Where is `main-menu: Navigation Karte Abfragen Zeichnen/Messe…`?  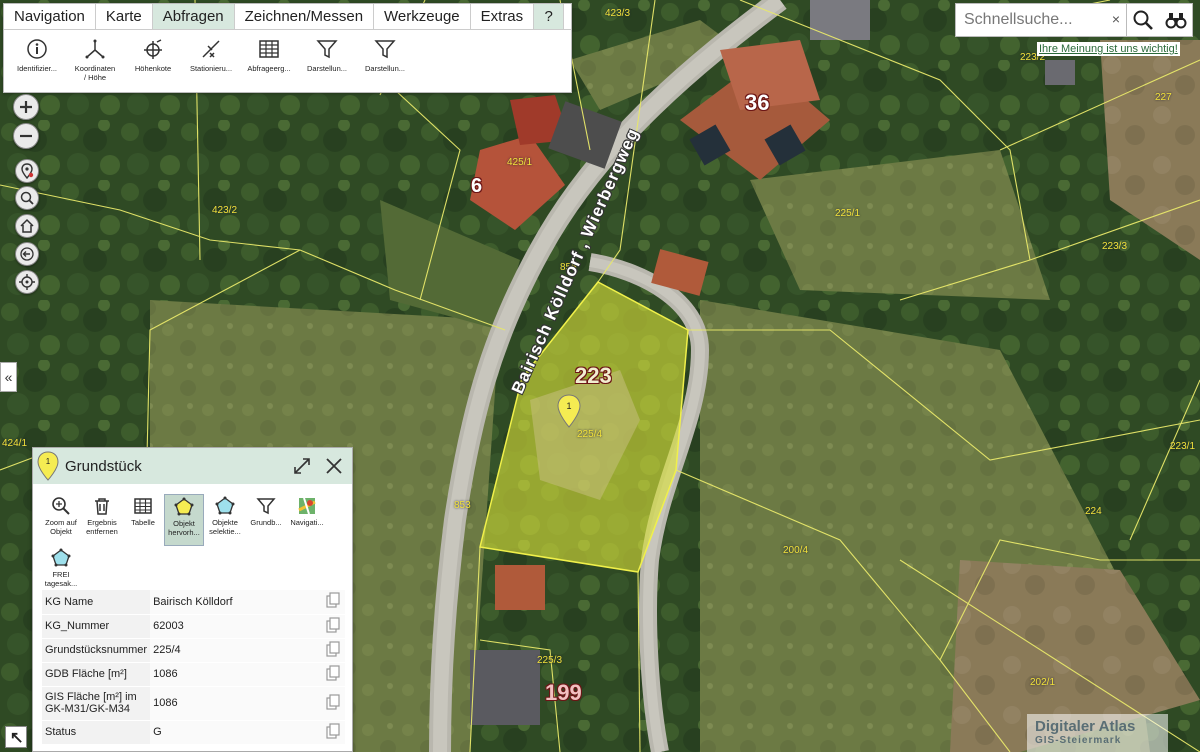 main-menu: Navigation Karte Abfragen Zeichnen/Messe… is located at coordinates (287, 48).